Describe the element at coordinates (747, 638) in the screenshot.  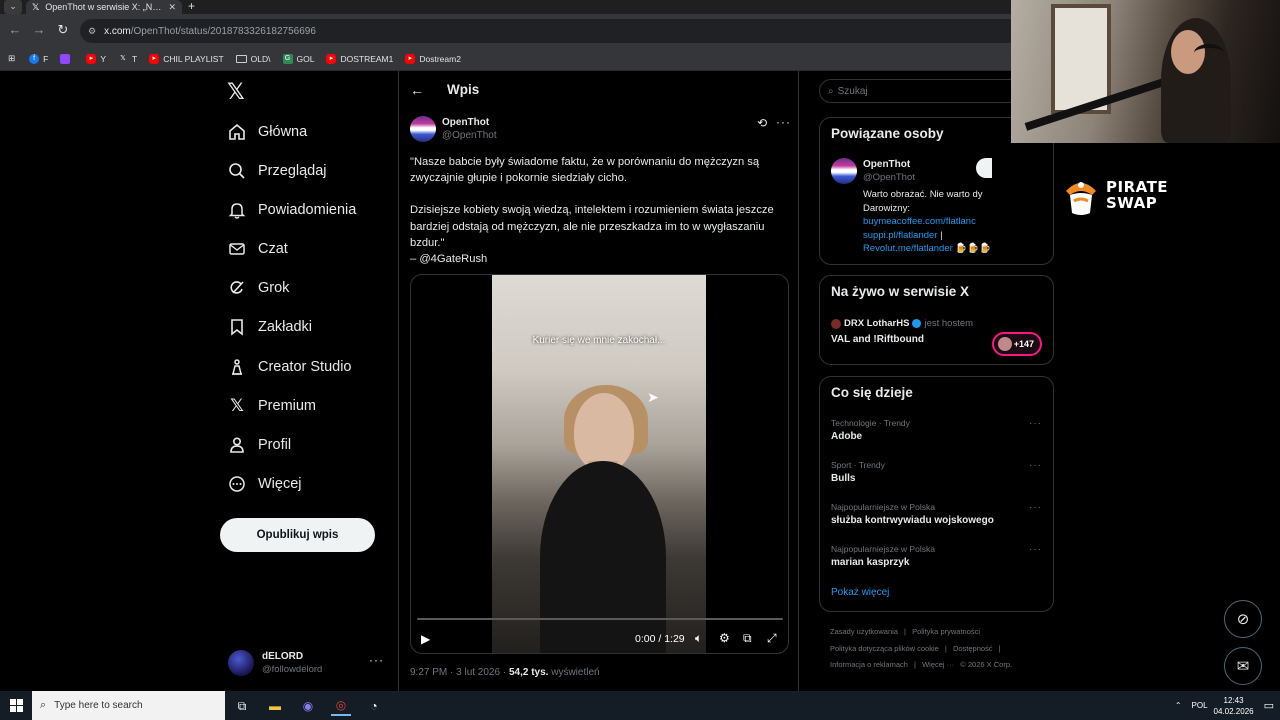
I see `pip-icon: ⧉` at that location.